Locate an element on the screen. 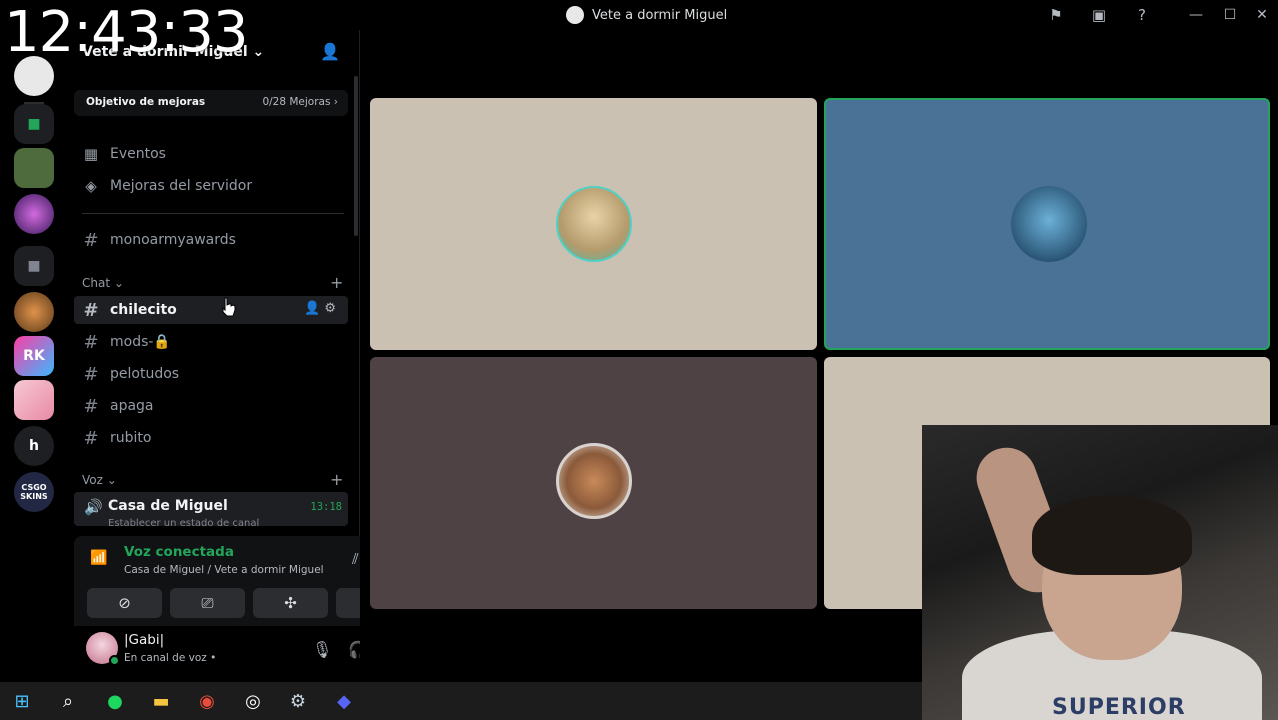 The image size is (1278, 720). server-boosts-item: ◈ Mejoras del servidor is located at coordinates (214, 186).